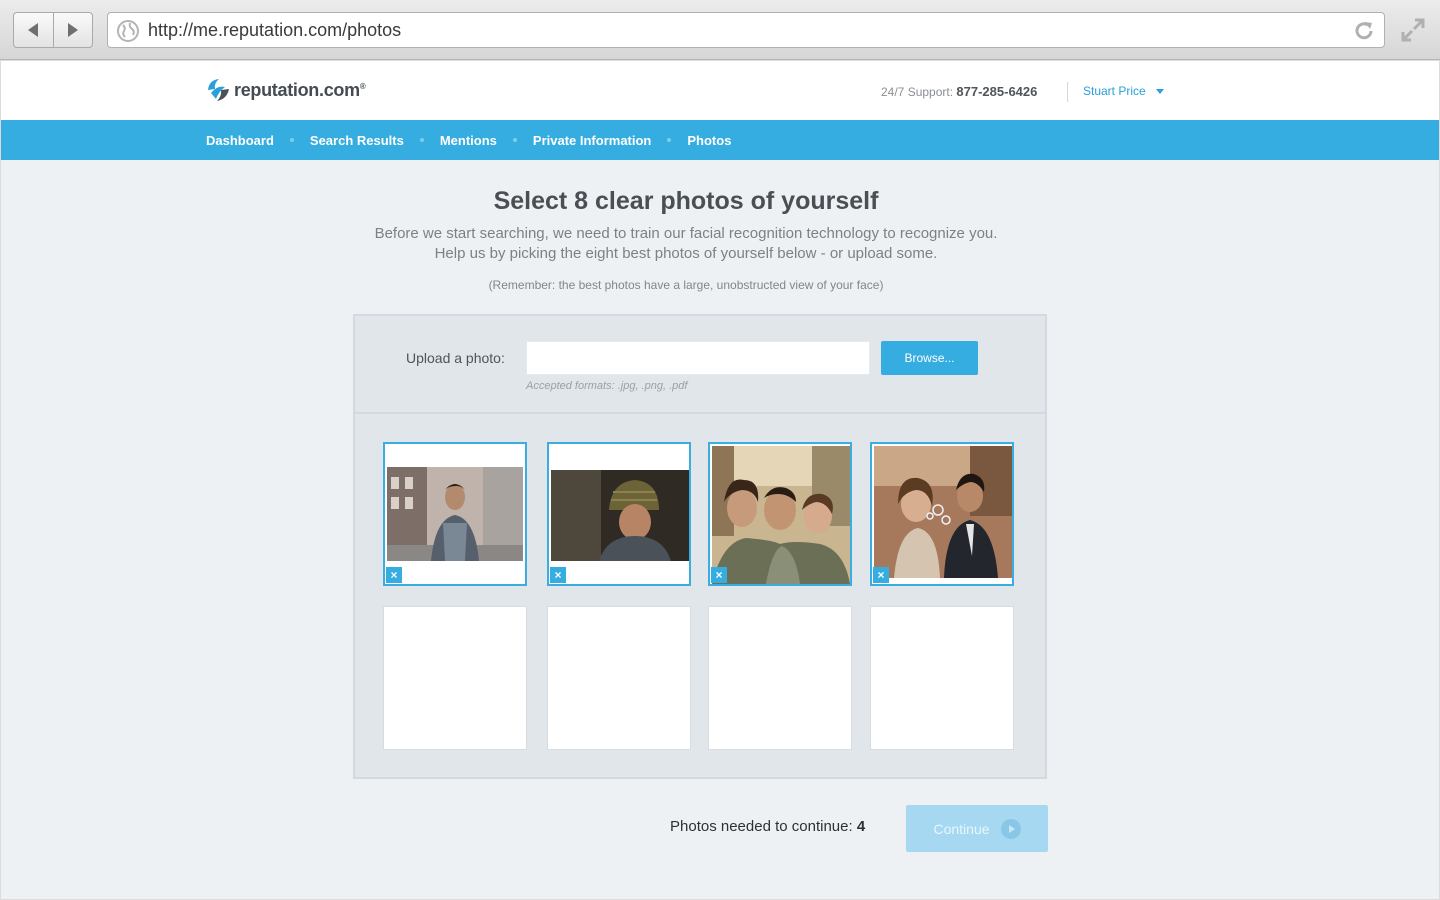  What do you see at coordinates (746, 30) in the screenshot?
I see `address-bar: http://me.reputation.com/photos` at bounding box center [746, 30].